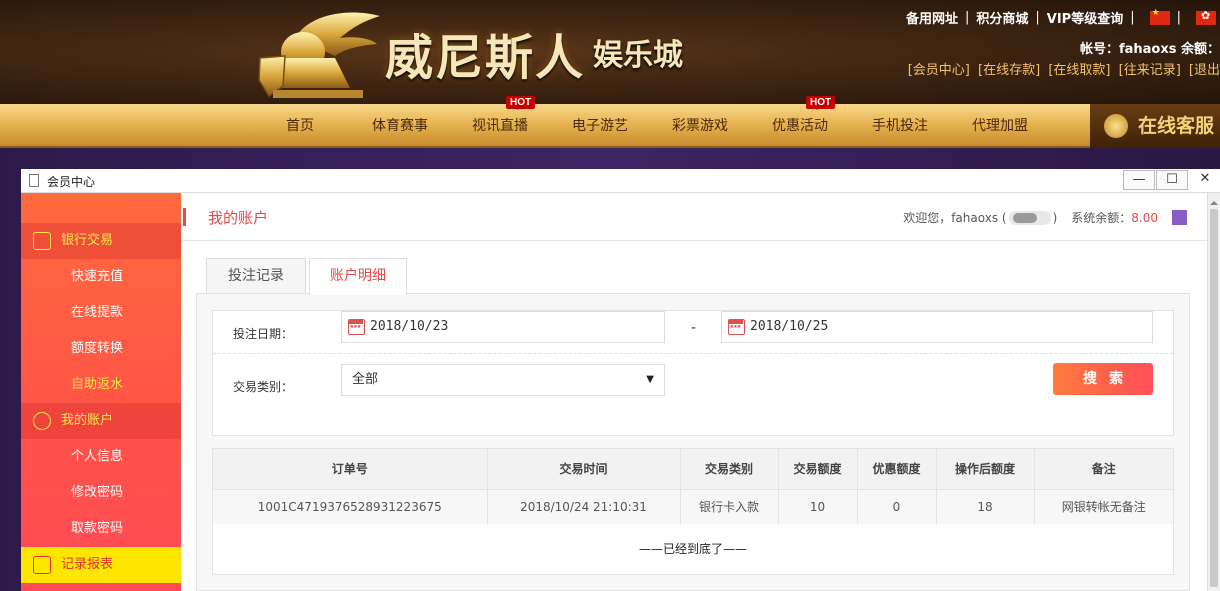 Image resolution: width=1220 pixels, height=591 pixels. What do you see at coordinates (1149, 49) in the screenshot?
I see `account-info: 帐号：fahaoxs 余额：` at bounding box center [1149, 49].